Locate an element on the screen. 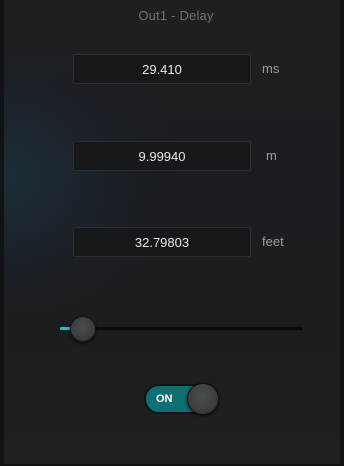  delay-slider-track is located at coordinates (181, 328).